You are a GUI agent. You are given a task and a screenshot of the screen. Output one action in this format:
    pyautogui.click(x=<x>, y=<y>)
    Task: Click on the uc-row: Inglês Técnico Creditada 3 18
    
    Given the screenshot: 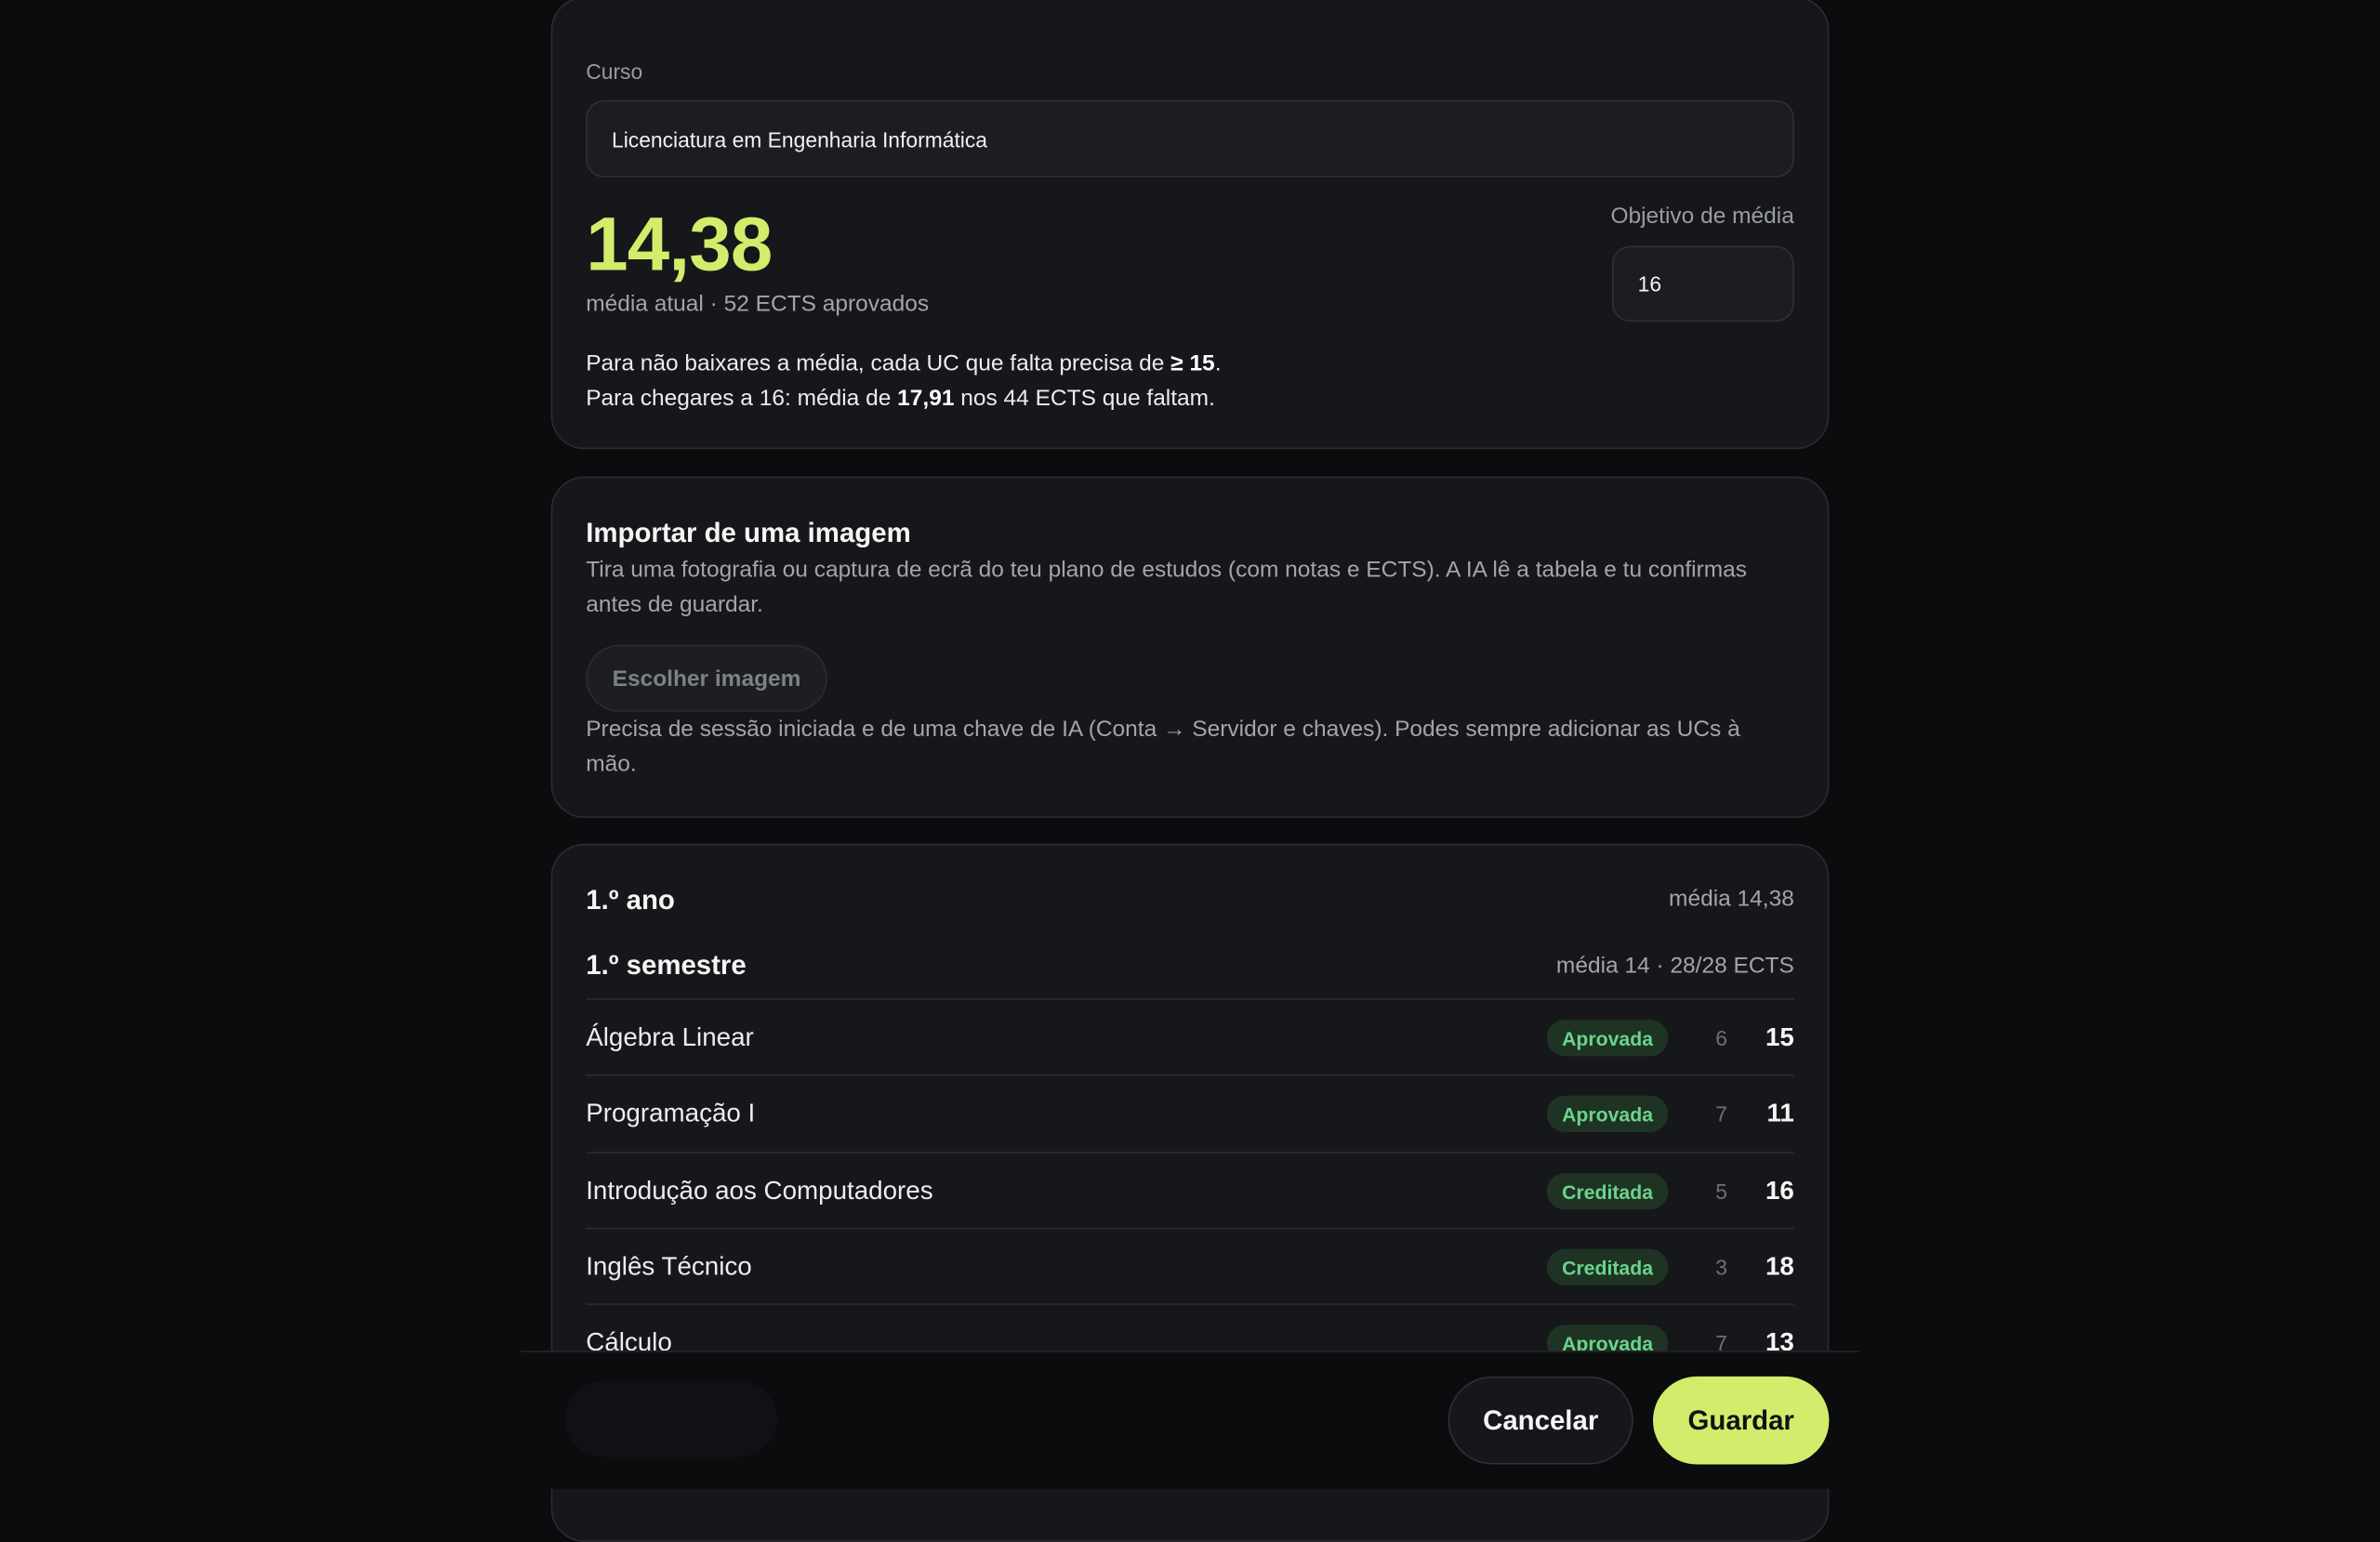 What is the action you would take?
    pyautogui.click(x=1190, y=1265)
    